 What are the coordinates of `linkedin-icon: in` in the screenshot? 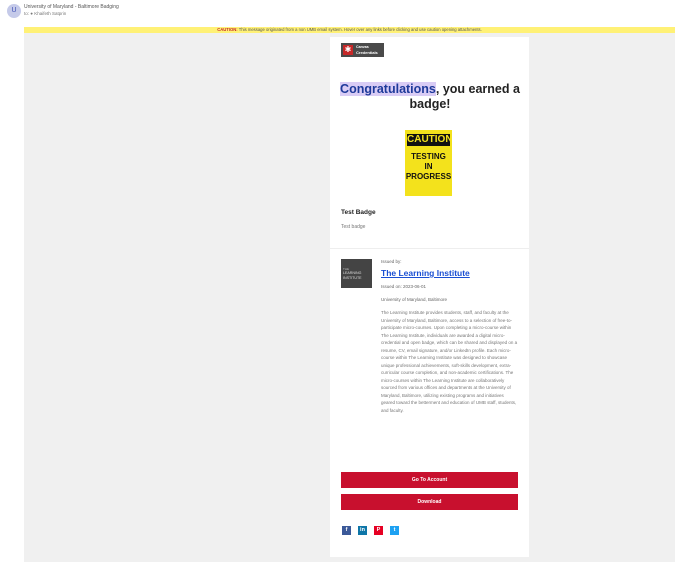 It's located at (362, 530).